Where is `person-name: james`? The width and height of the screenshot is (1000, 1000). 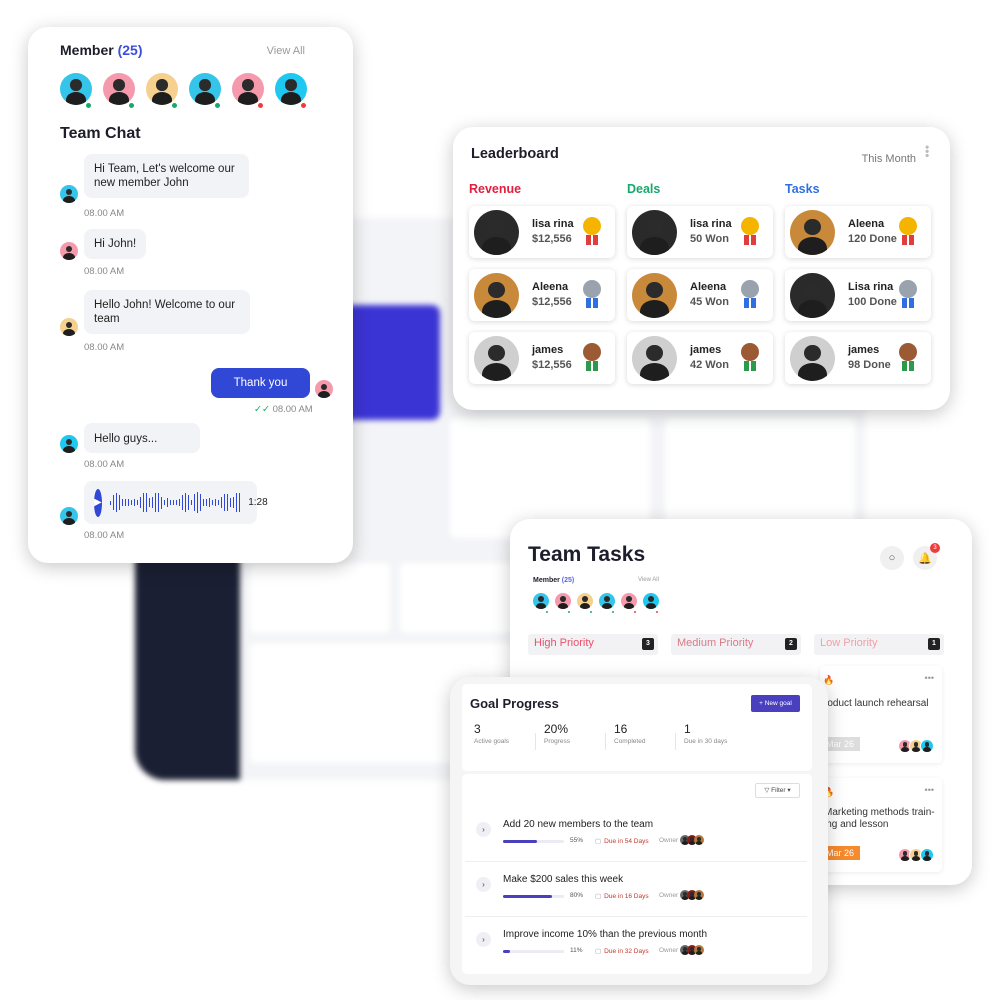
person-name: james is located at coordinates (706, 350).